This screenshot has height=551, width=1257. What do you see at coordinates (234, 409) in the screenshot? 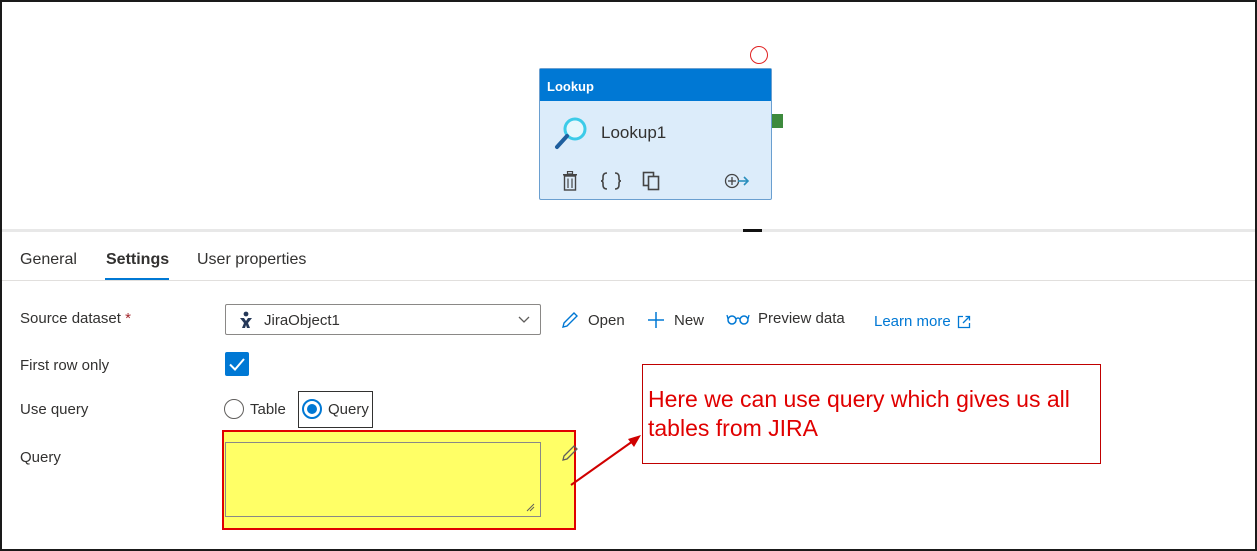
I see `radio-table-circle` at bounding box center [234, 409].